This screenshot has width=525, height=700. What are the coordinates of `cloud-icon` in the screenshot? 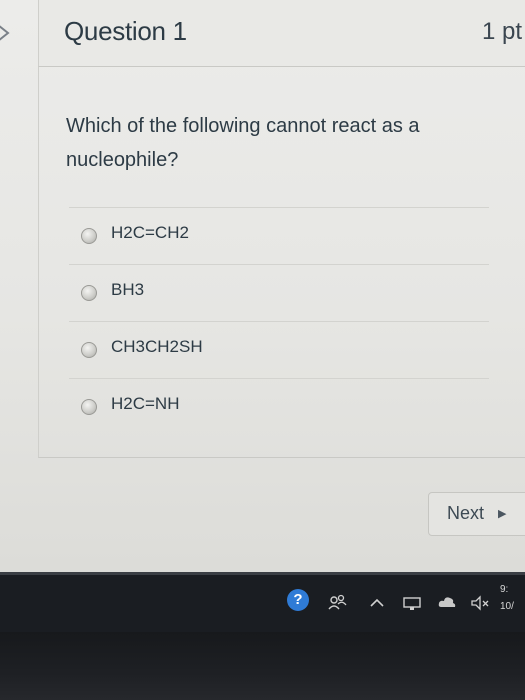 It's located at (447, 603).